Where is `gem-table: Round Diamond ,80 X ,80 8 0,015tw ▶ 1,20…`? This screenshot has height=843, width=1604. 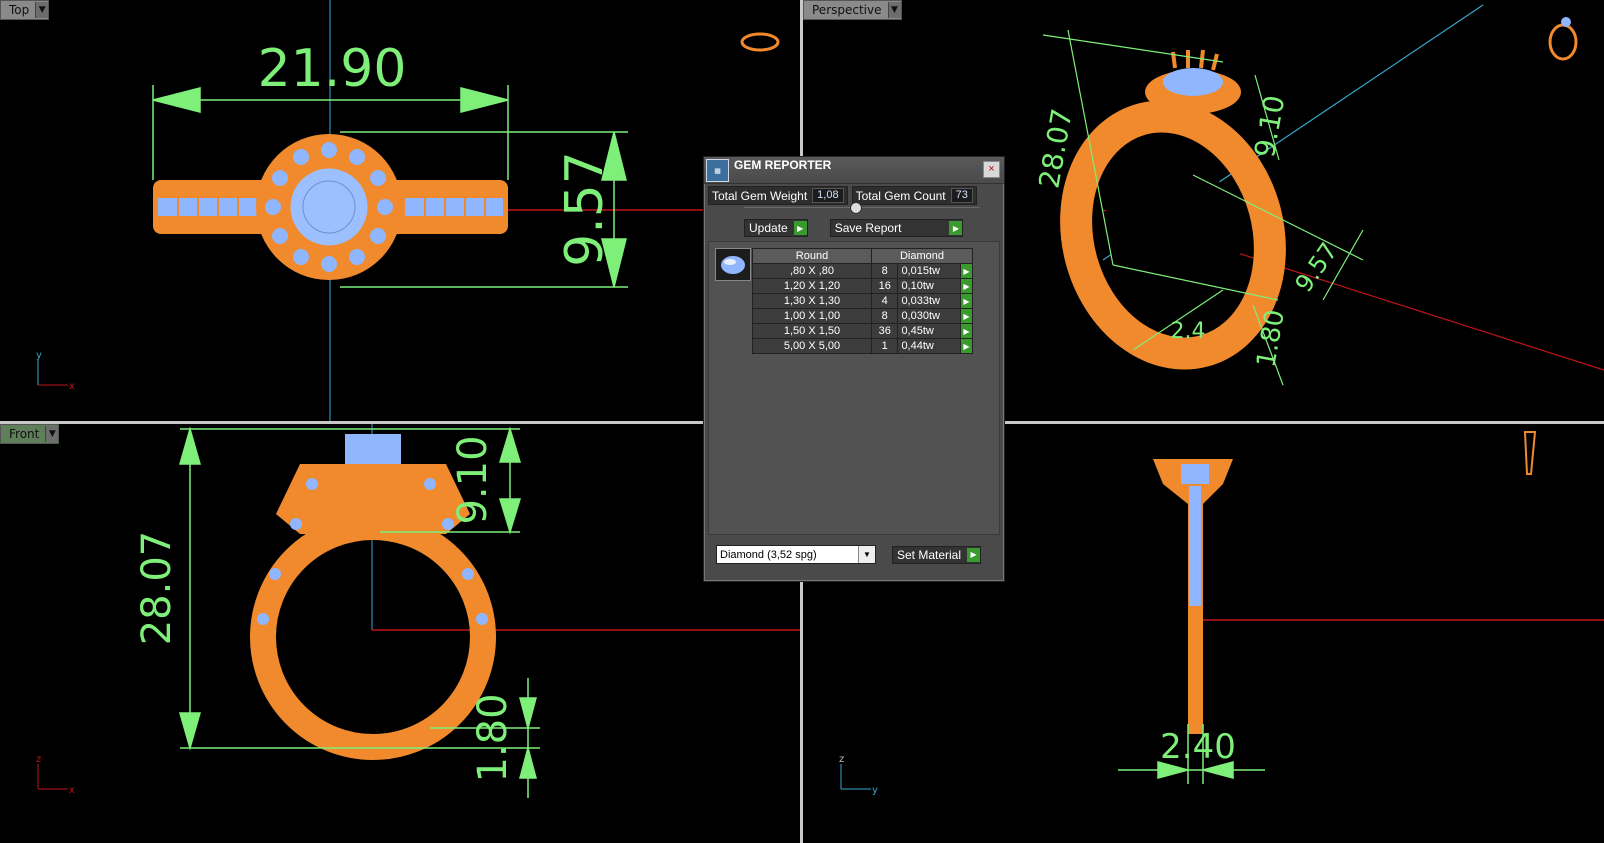 gem-table: Round Diamond ,80 X ,80 8 0,015tw ▶ 1,20… is located at coordinates (862, 301).